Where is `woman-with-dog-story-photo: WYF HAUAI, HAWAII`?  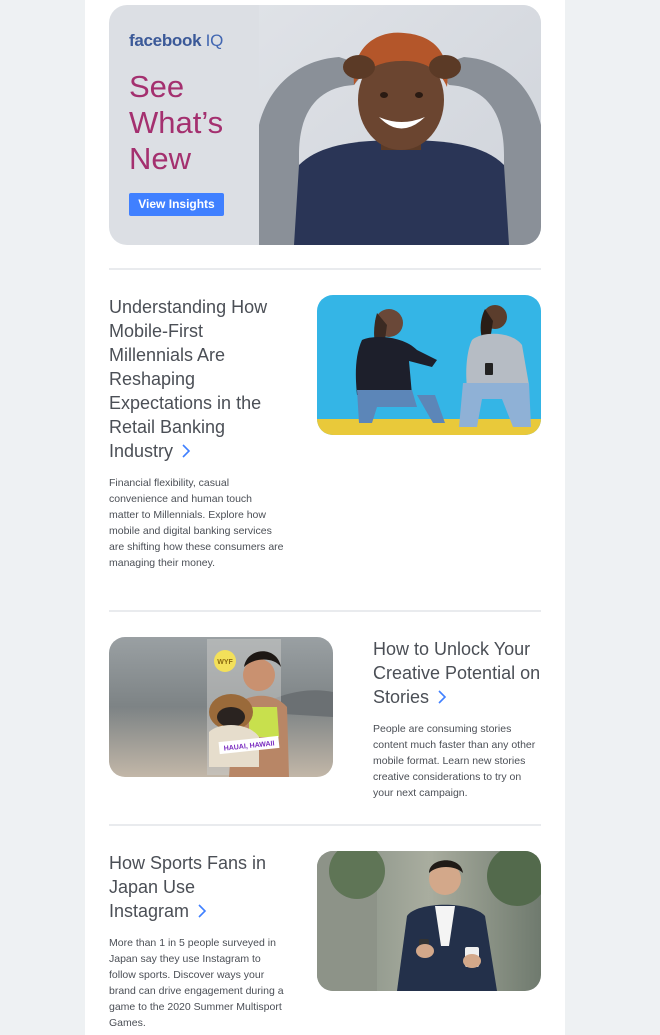 woman-with-dog-story-photo: WYF HAUAI, HAWAII is located at coordinates (221, 707).